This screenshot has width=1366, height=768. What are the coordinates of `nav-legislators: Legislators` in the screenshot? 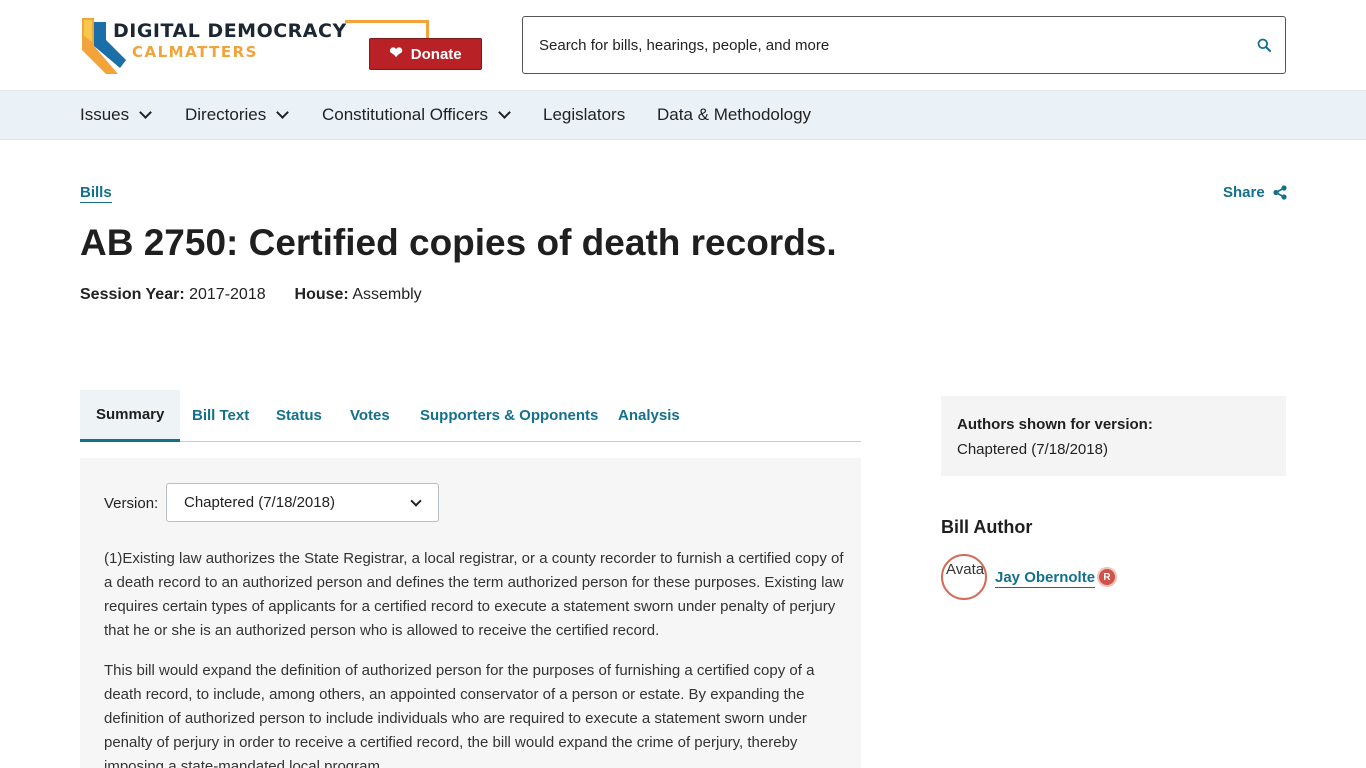 It's located at (584, 115).